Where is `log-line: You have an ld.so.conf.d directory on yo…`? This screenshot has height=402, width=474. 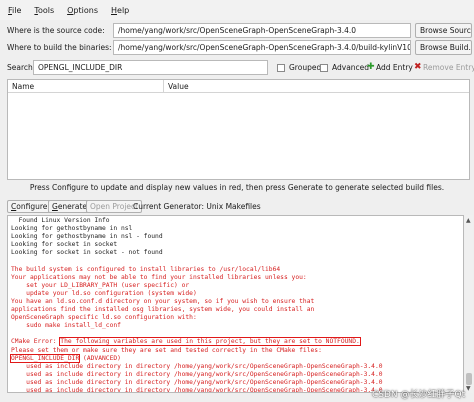
log-line: You have an ld.so.conf.d directory on yo… is located at coordinates (163, 301).